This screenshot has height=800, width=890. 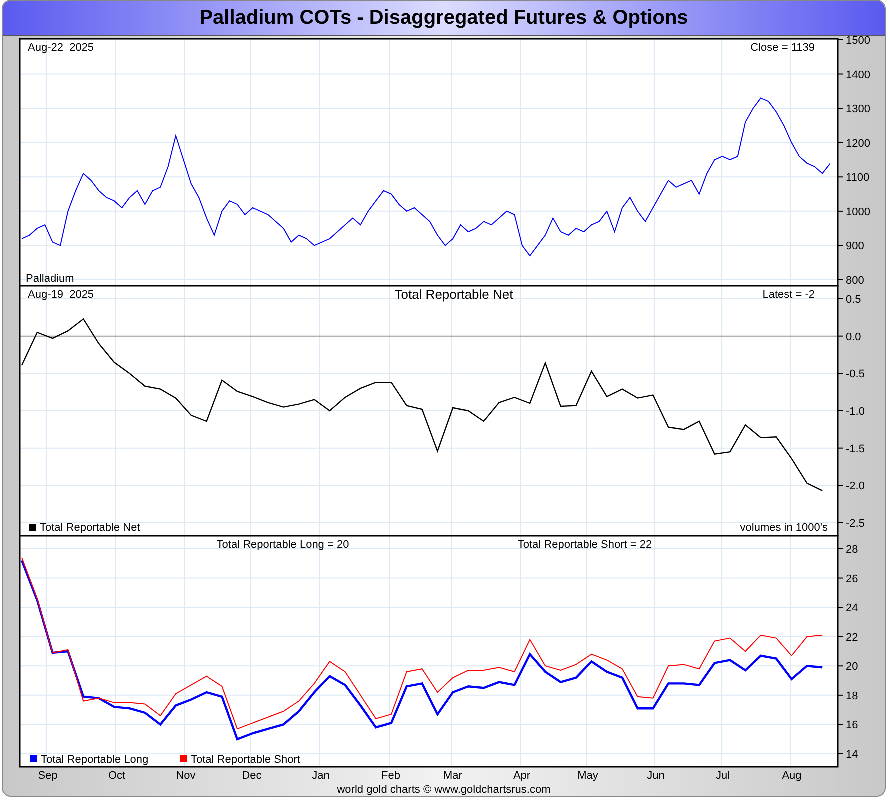 I want to click on date-label: Aug-22 2025, so click(x=61, y=48).